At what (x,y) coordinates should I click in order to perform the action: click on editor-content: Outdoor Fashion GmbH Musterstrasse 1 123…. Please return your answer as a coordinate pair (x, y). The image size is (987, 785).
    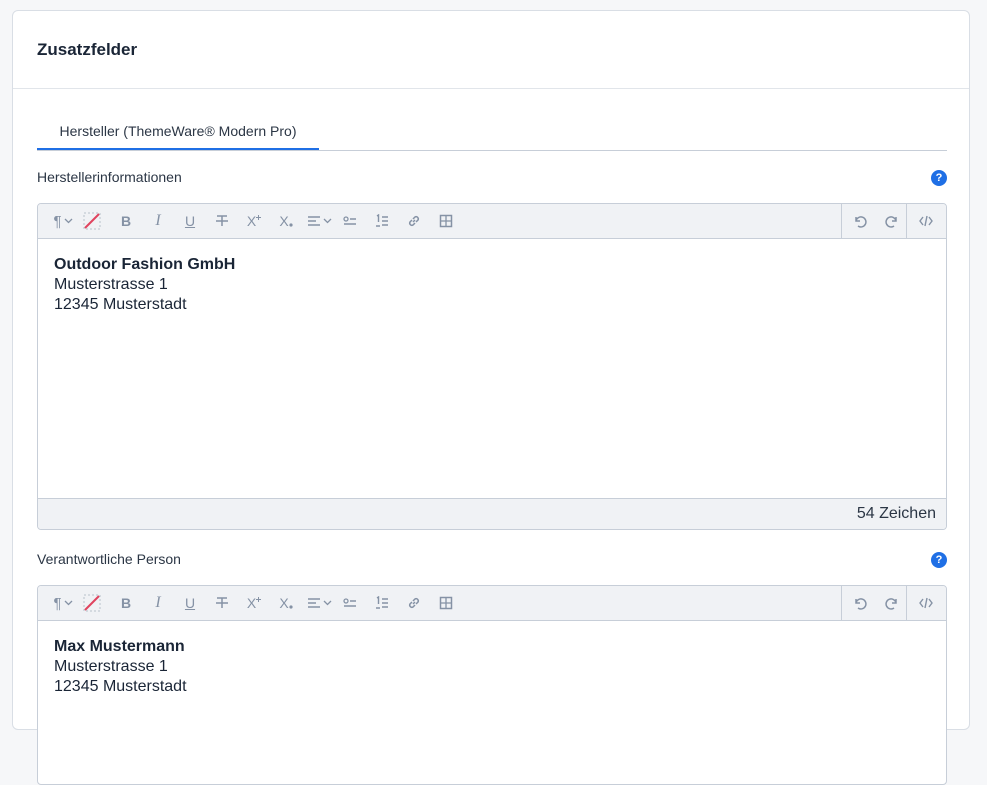
    Looking at the image, I should click on (492, 285).